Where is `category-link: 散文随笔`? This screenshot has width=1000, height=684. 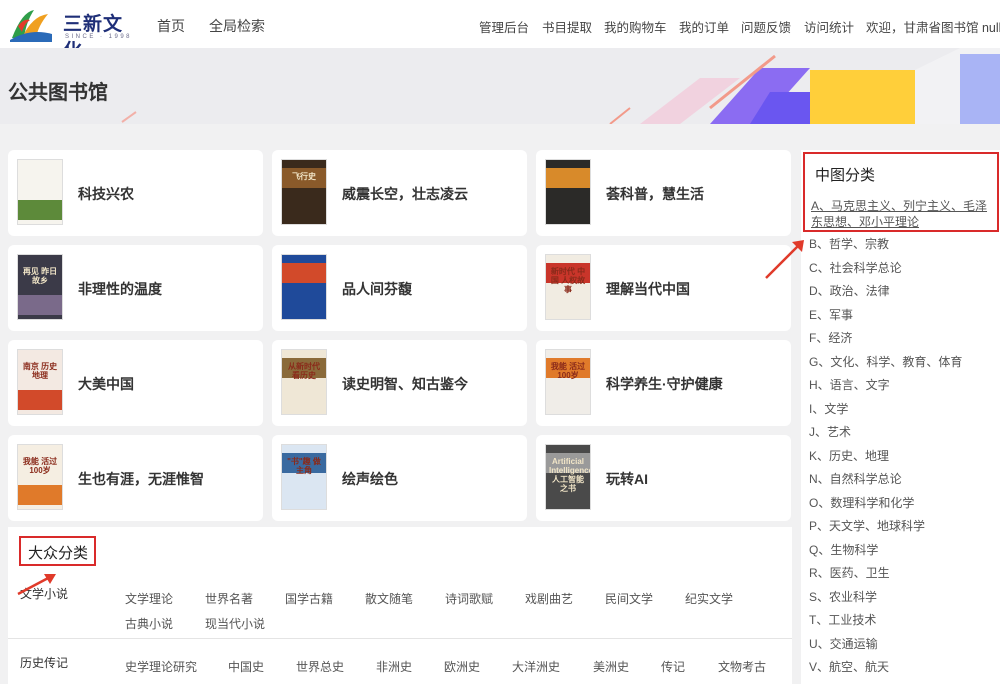 category-link: 散文随笔 is located at coordinates (389, 598).